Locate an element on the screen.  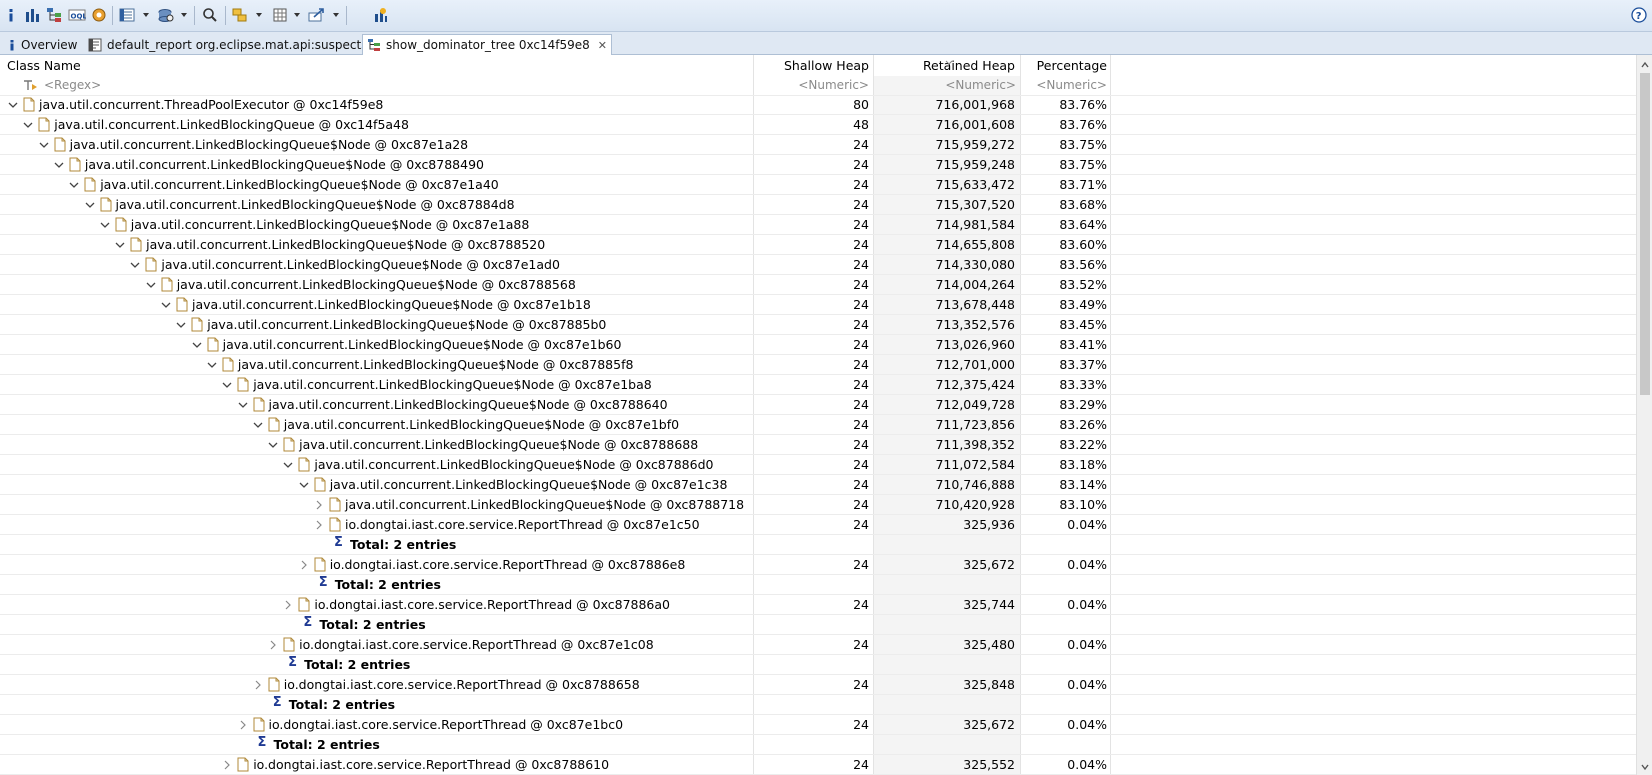
search-icon is located at coordinates (210, 15).